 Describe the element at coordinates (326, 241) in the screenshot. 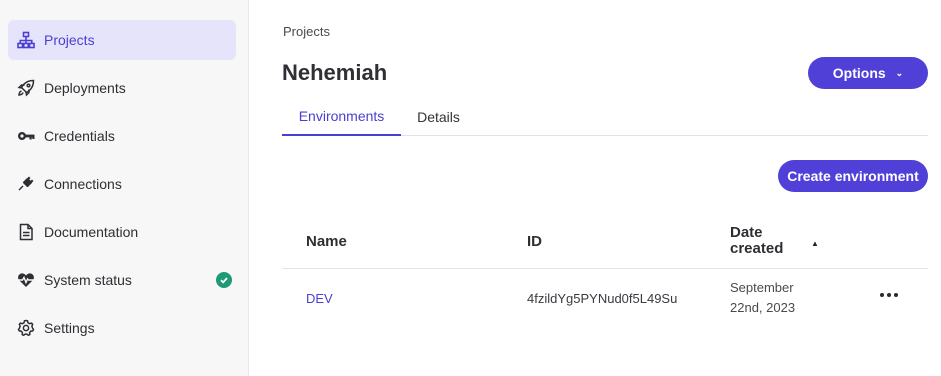

I see `column-header-name: Name` at that location.